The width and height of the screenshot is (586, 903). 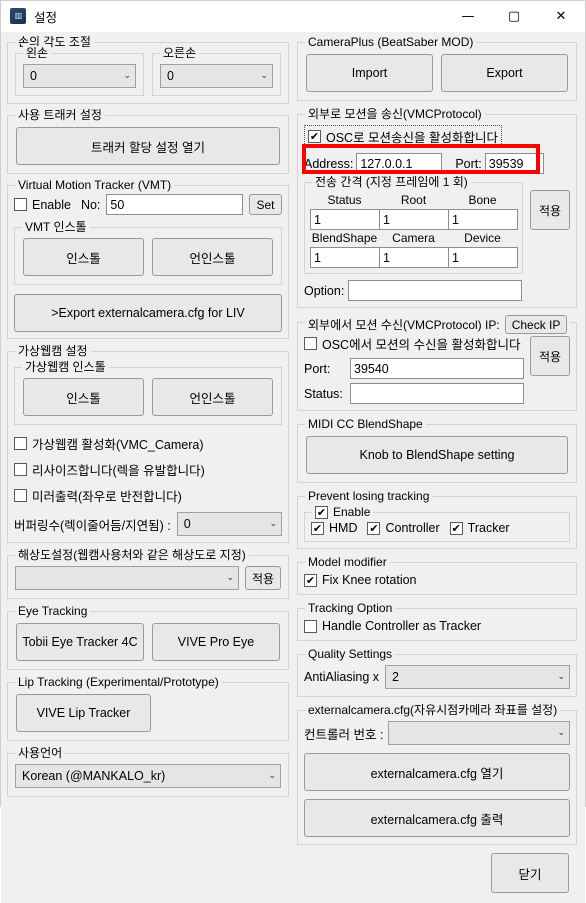 I want to click on group-cameraplus-title: CameraPlus (BeatSaber MOD), so click(x=391, y=42).